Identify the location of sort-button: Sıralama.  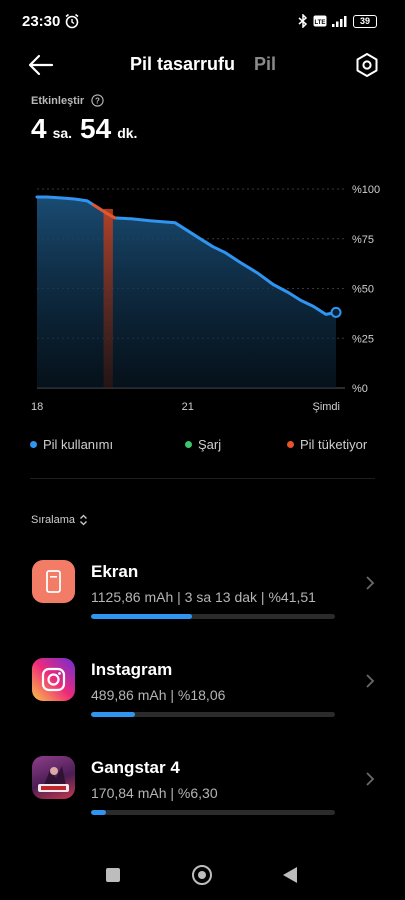
(59, 520).